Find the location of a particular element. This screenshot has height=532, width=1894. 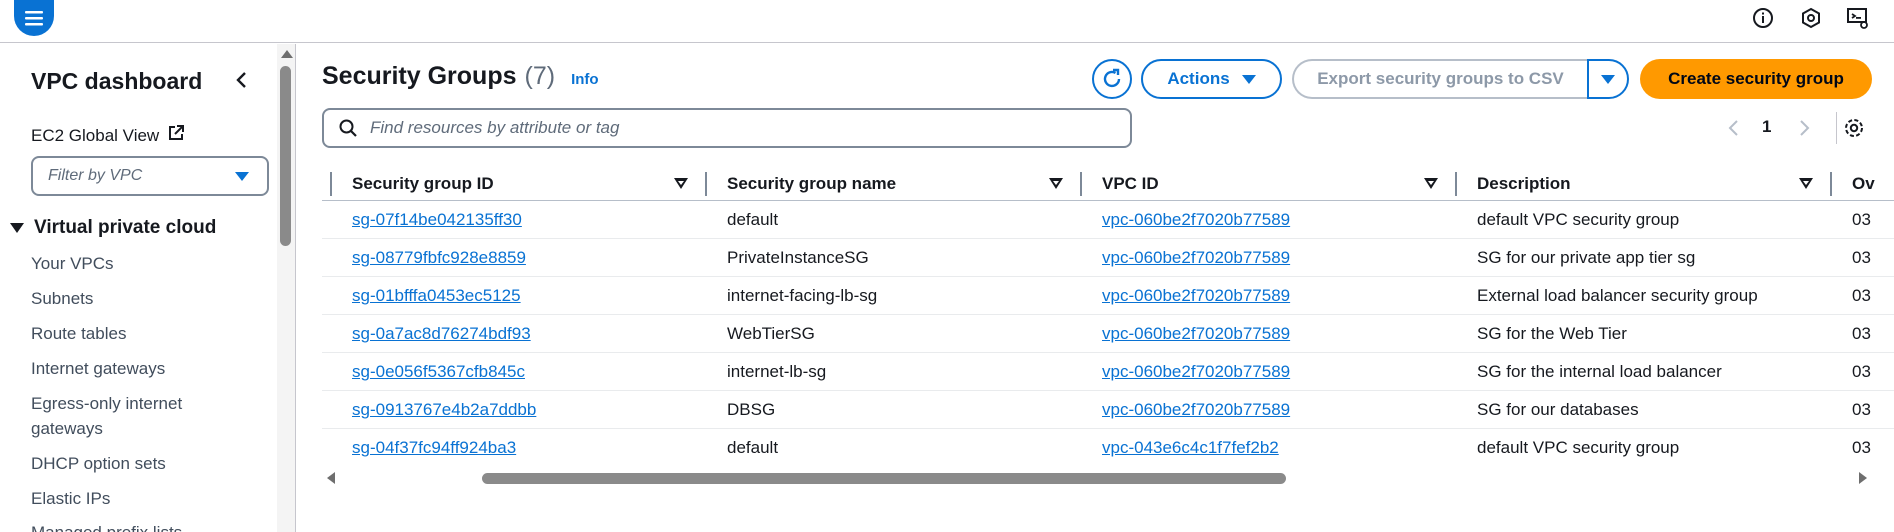

security-group-id-link: sg-04f37fc94ff924ba3 is located at coordinates (434, 448).